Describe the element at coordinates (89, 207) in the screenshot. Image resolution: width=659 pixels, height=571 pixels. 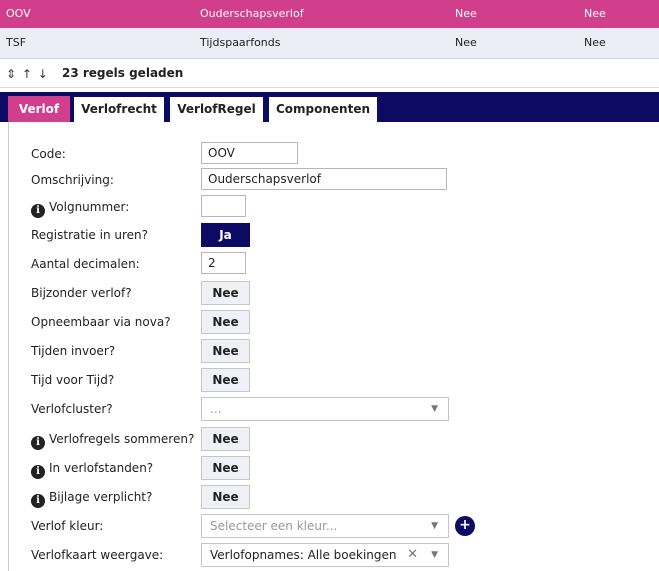
I see `volgnummer-label: Volgnummer:` at that location.